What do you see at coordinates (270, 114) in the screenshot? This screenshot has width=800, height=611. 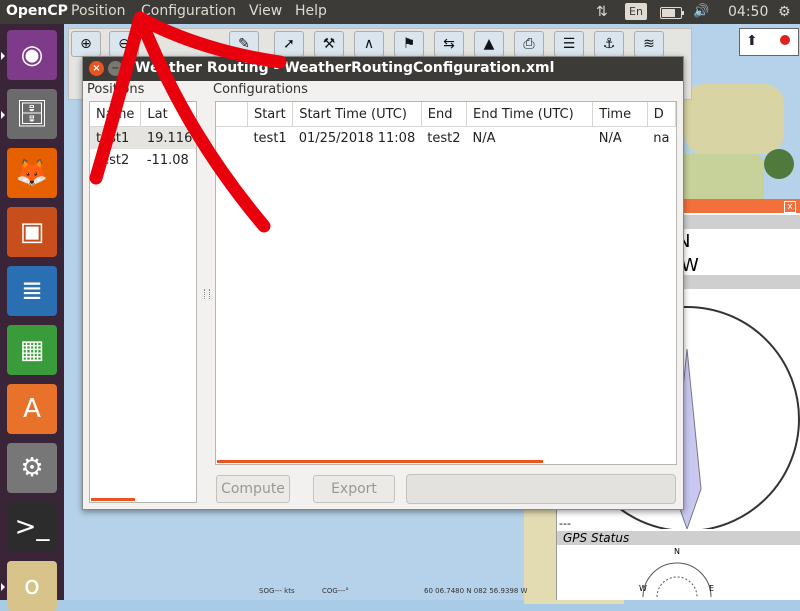 I see `column-header-start: Start` at bounding box center [270, 114].